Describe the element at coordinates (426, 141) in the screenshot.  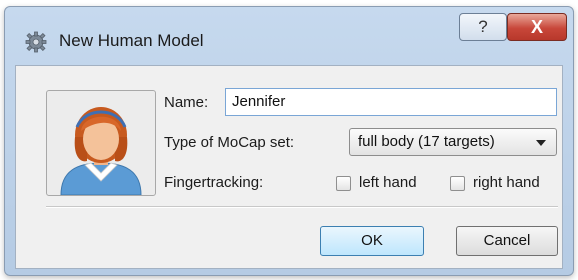
I see `mocap-type-selected-value: full body (17 targets)` at that location.